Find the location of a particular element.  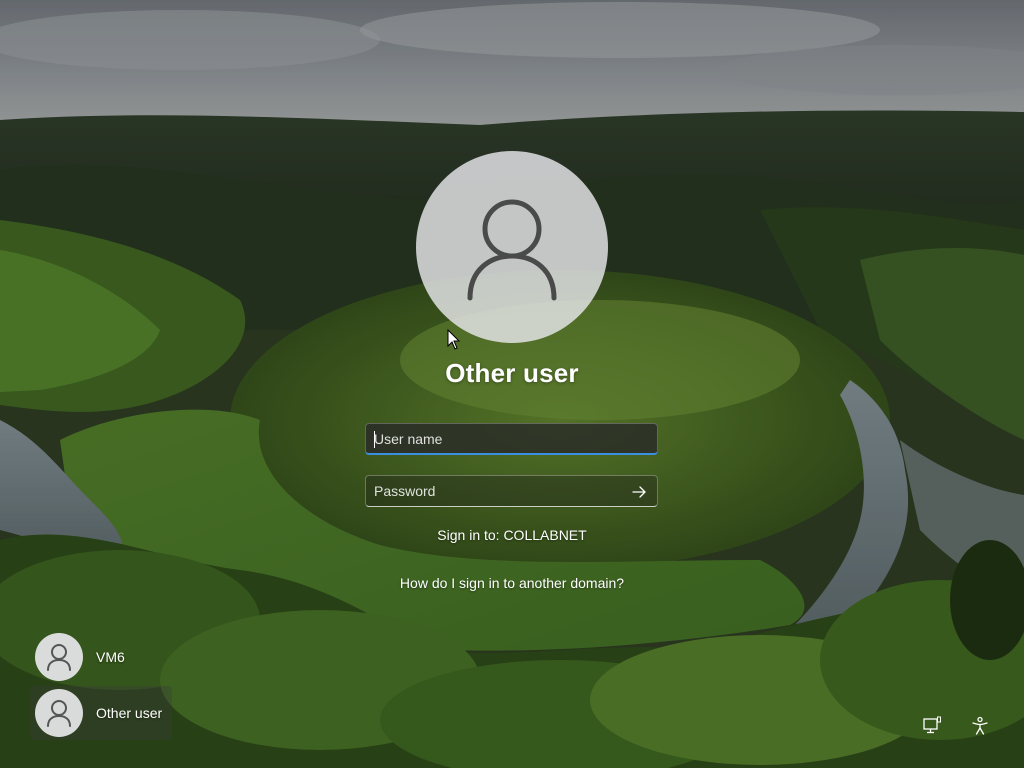

user-tile-other-user: Other user is located at coordinates (101, 713).